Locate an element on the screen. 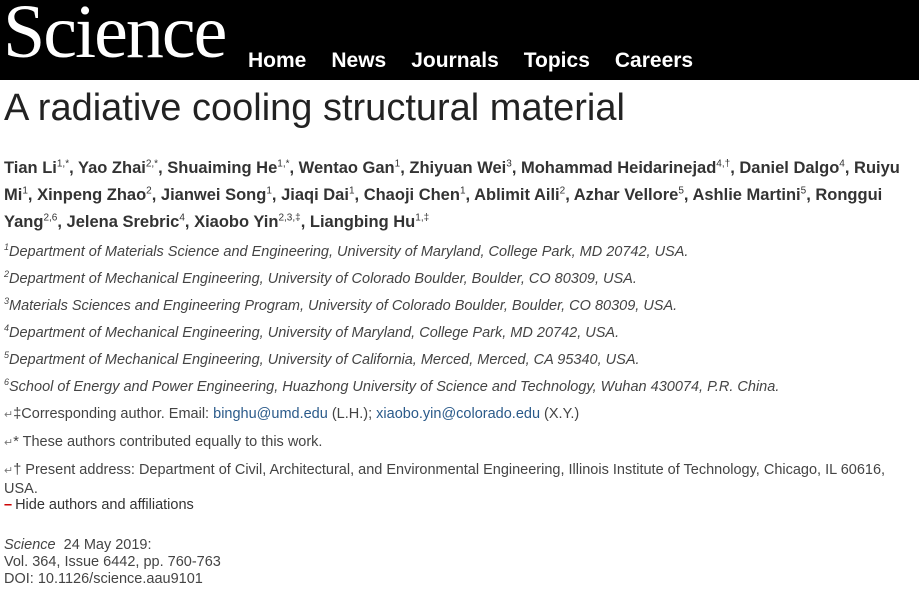  email-link-hu: binghu@umd.edu is located at coordinates (270, 414).